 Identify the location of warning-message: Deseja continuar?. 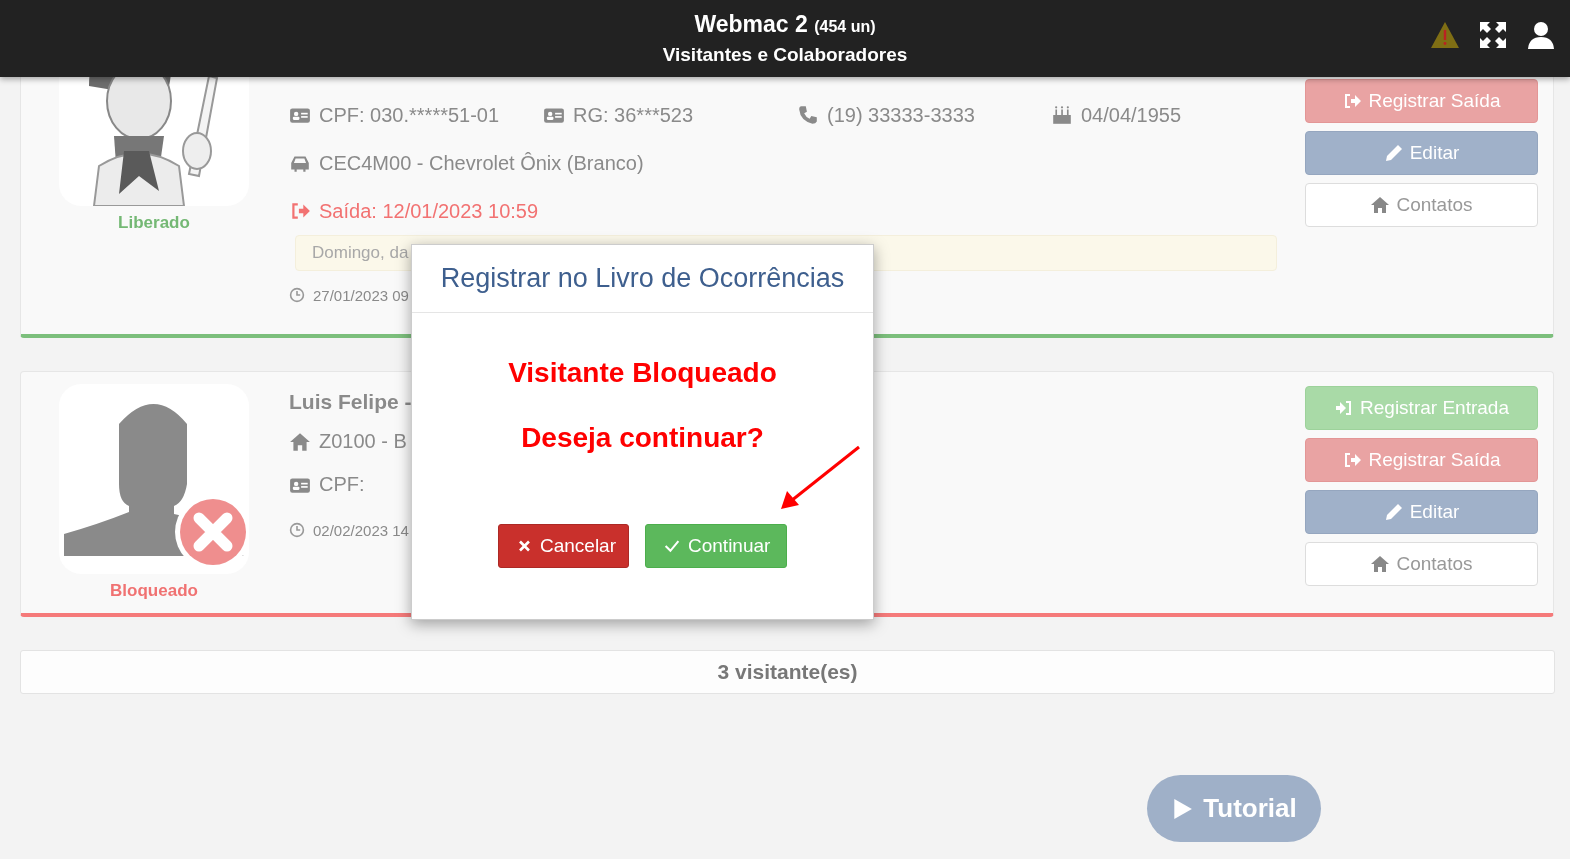
(642, 438).